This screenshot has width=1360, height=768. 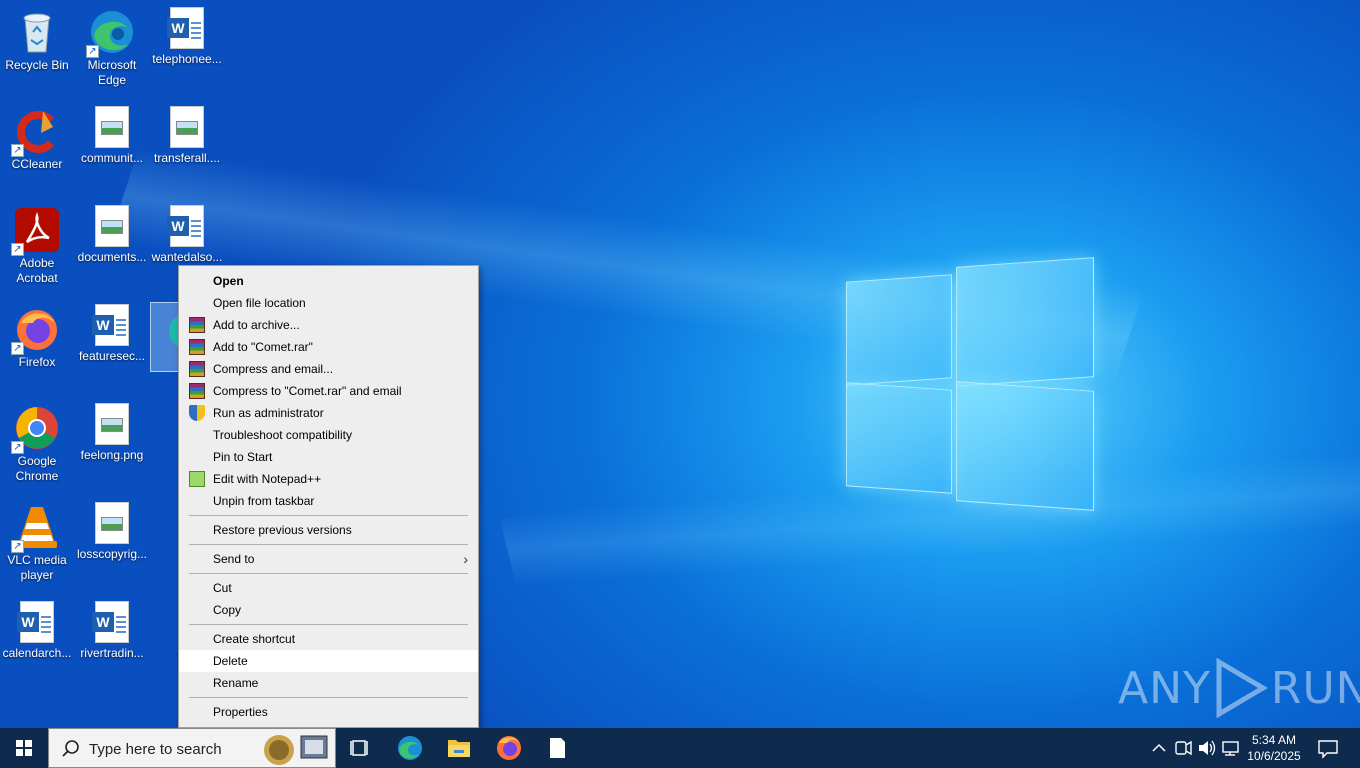 I want to click on windows-start-icon, so click(x=24, y=748).